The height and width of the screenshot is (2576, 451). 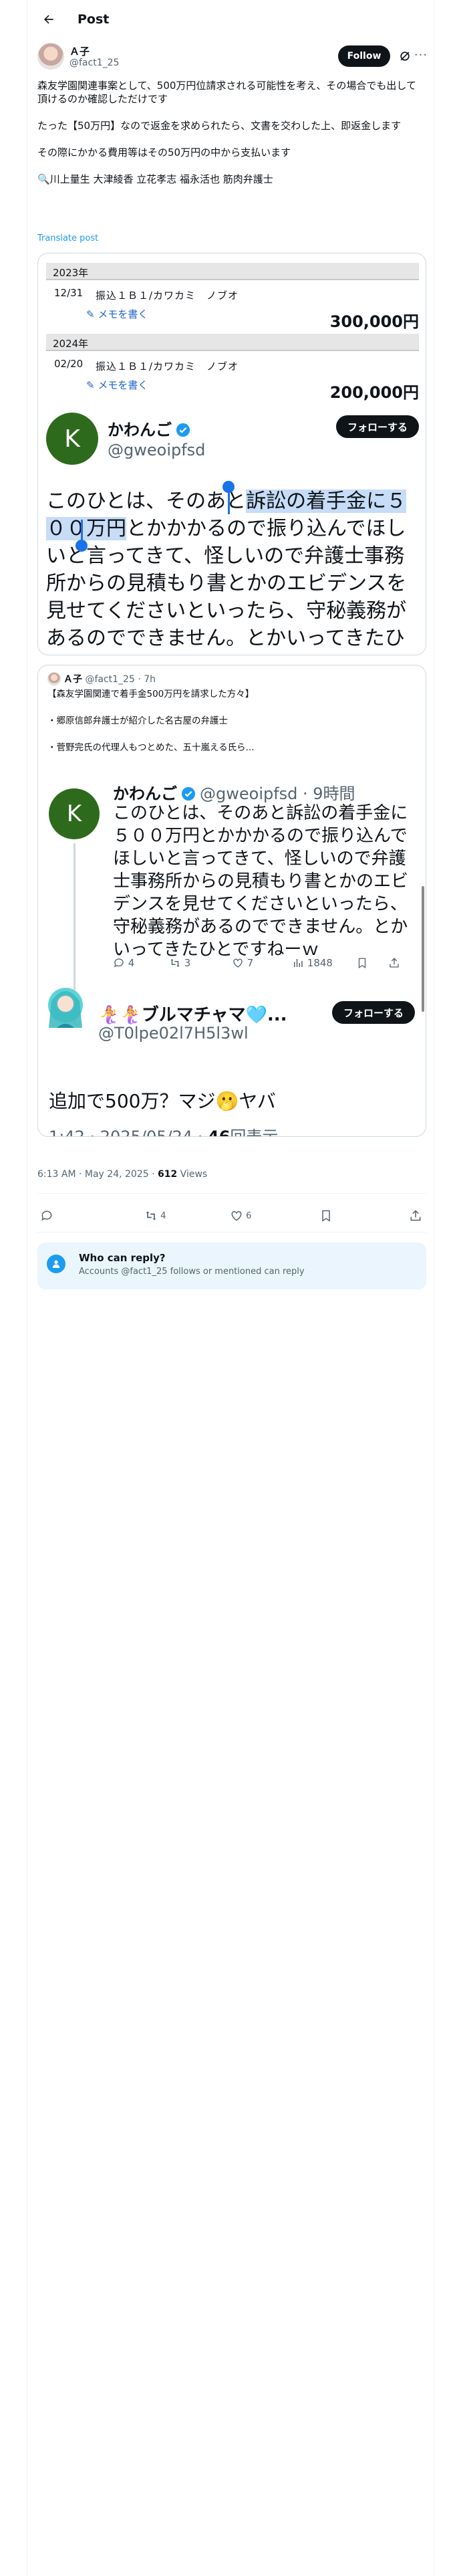 I want to click on quoted-author-name: Ａ子, so click(x=72, y=679).